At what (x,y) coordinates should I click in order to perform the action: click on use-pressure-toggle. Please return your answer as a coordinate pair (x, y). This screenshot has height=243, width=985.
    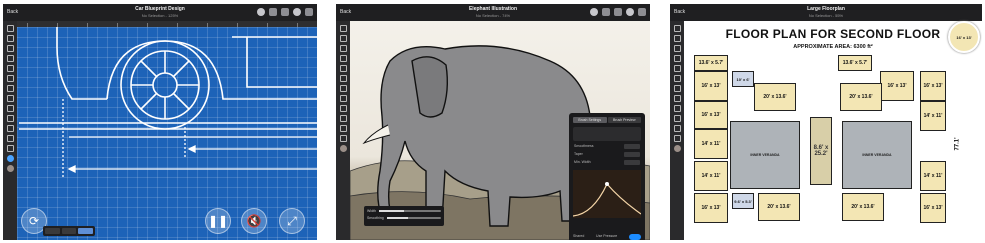
    Looking at the image, I should click on (635, 237).